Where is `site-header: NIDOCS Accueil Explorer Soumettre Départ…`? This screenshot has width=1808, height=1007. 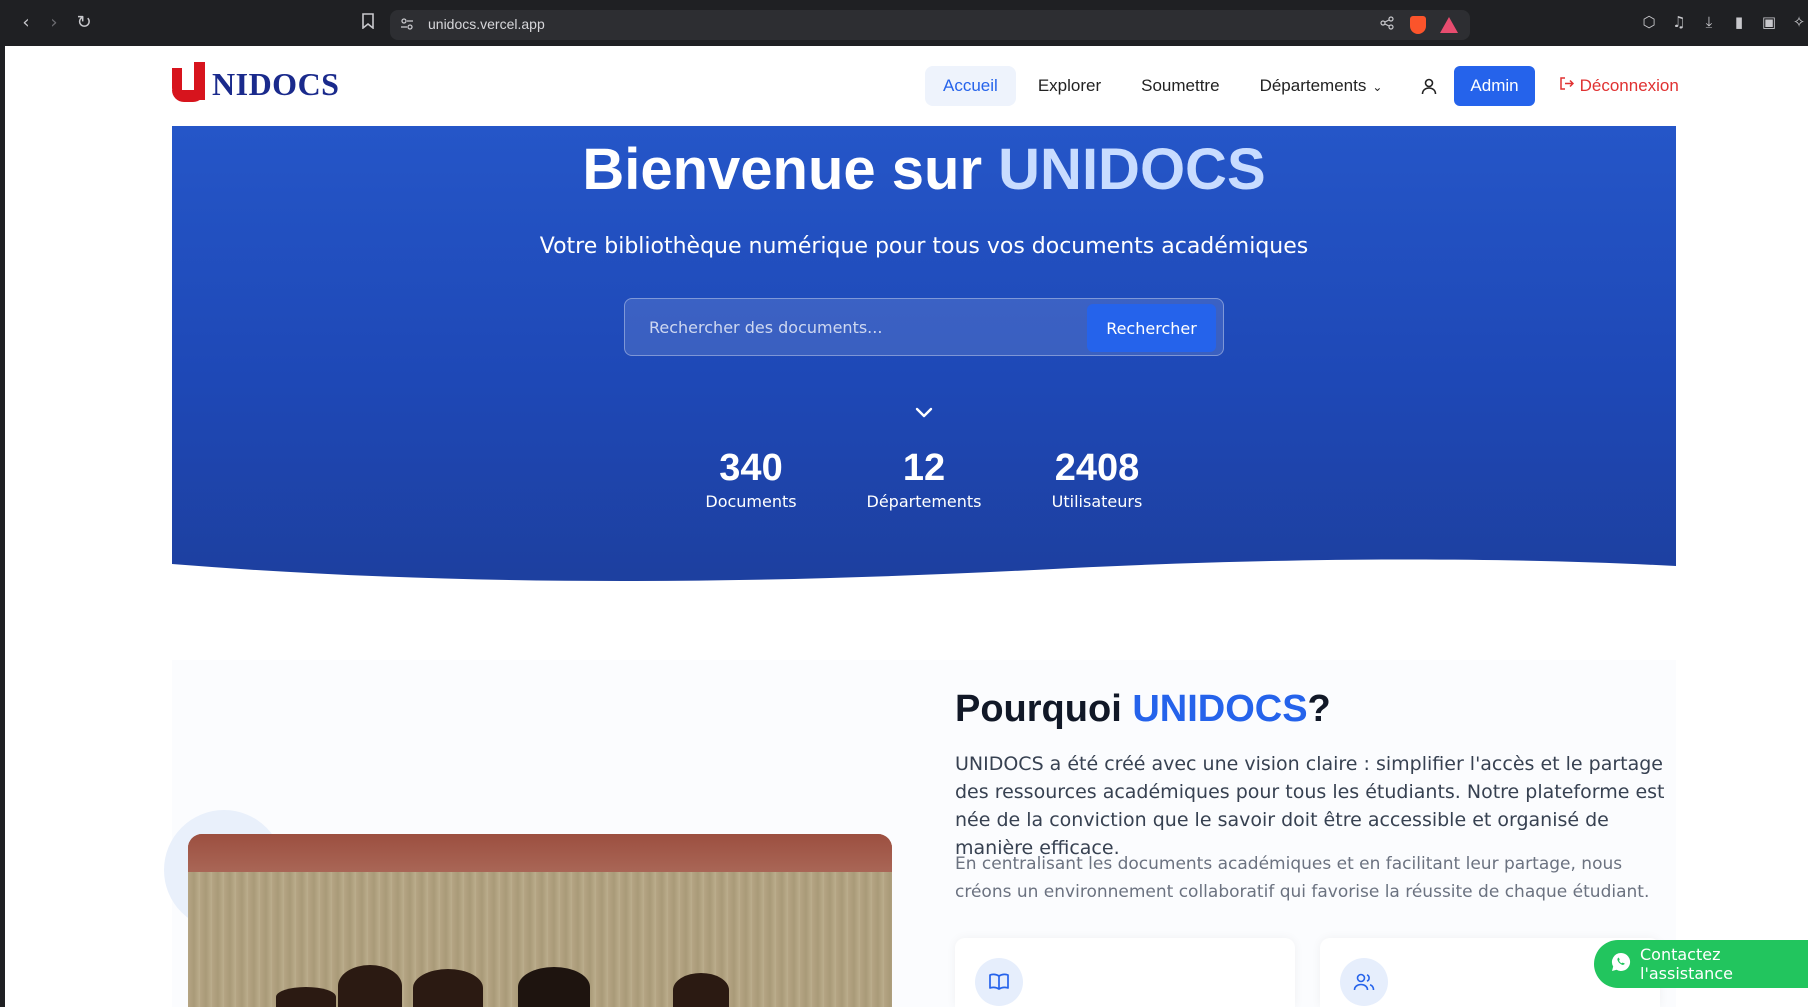 site-header: NIDOCS Accueil Explorer Soumettre Départ… is located at coordinates (906, 86).